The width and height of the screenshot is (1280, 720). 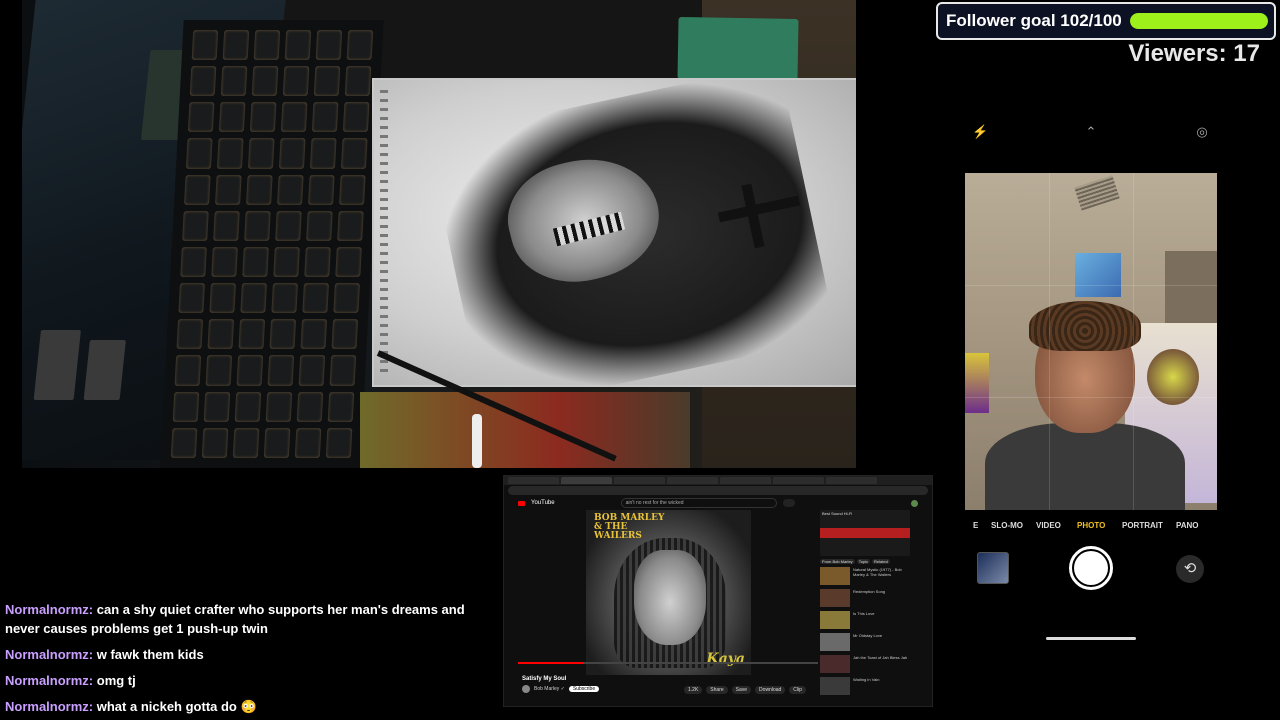 I want to click on chat-text: w fawk them kids, so click(x=150, y=654).